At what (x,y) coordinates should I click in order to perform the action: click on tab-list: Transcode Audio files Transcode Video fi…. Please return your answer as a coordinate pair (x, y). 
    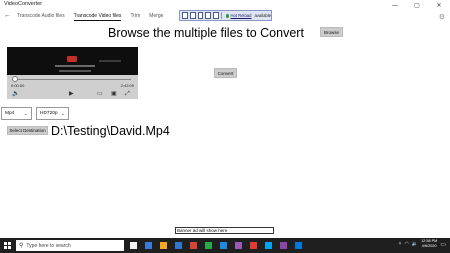
    Looking at the image, I should click on (90, 17).